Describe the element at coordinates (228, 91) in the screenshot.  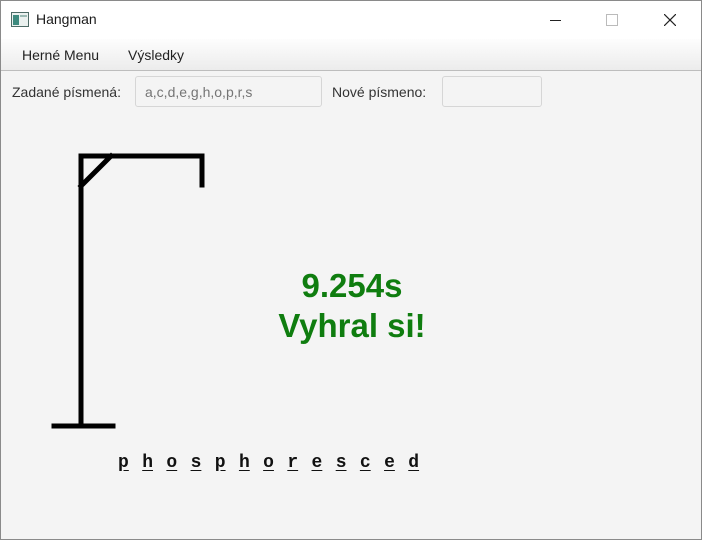
I see `entered-letters-field` at that location.